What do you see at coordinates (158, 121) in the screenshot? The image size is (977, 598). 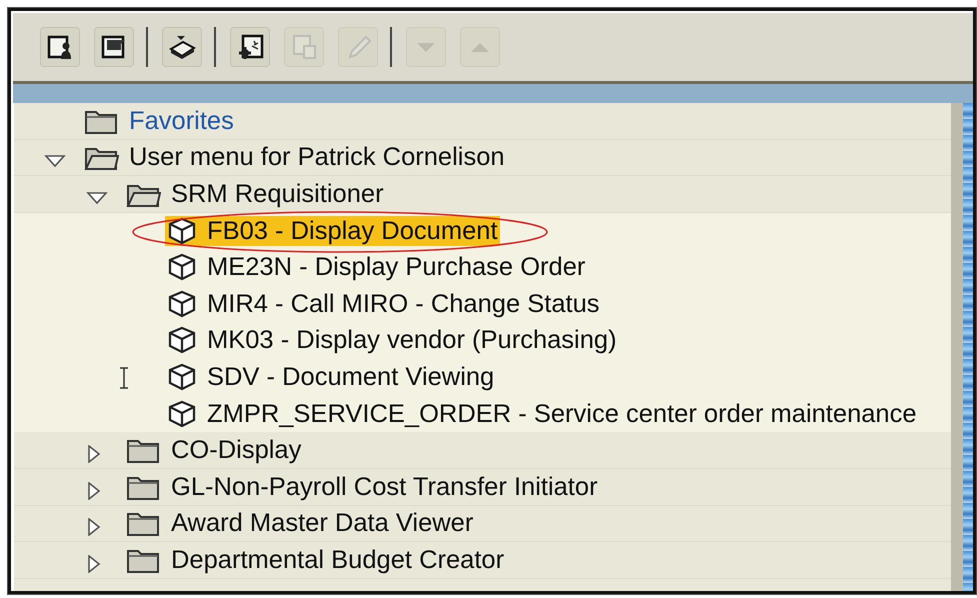 I see `tree-item: Favorites` at bounding box center [158, 121].